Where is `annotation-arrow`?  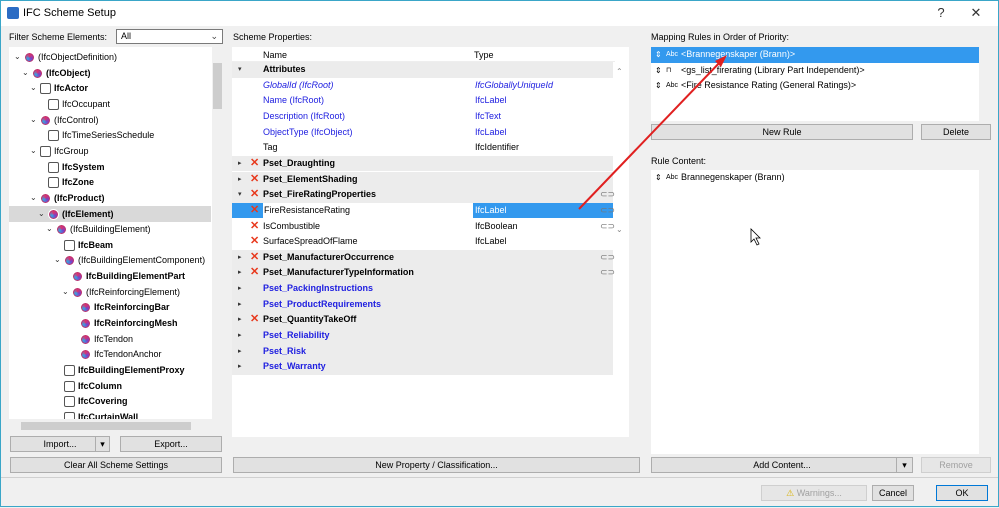
annotation-arrow is located at coordinates (669, 150).